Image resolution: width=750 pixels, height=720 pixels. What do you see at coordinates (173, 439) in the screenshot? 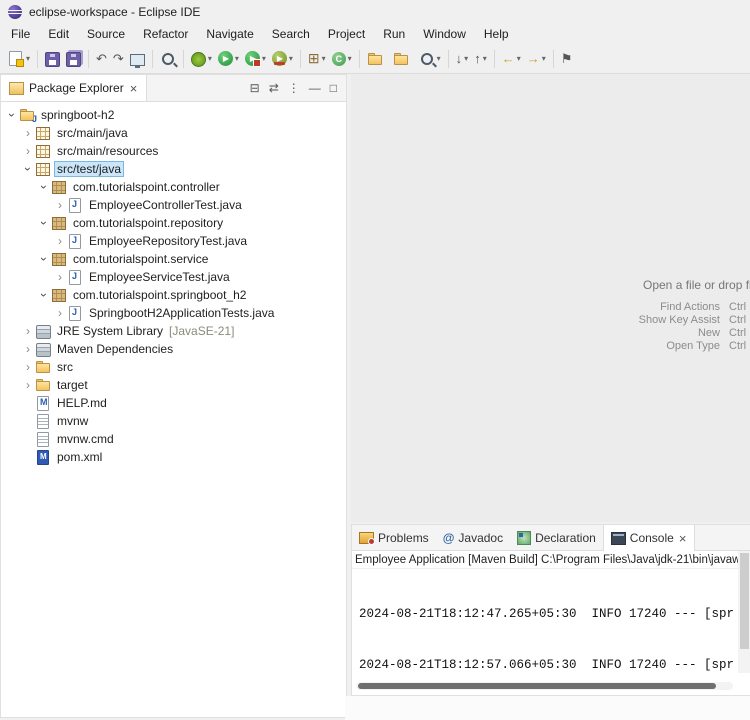
I see `tree-item-mvnw-cmd: › mvnw.cmd` at bounding box center [173, 439].